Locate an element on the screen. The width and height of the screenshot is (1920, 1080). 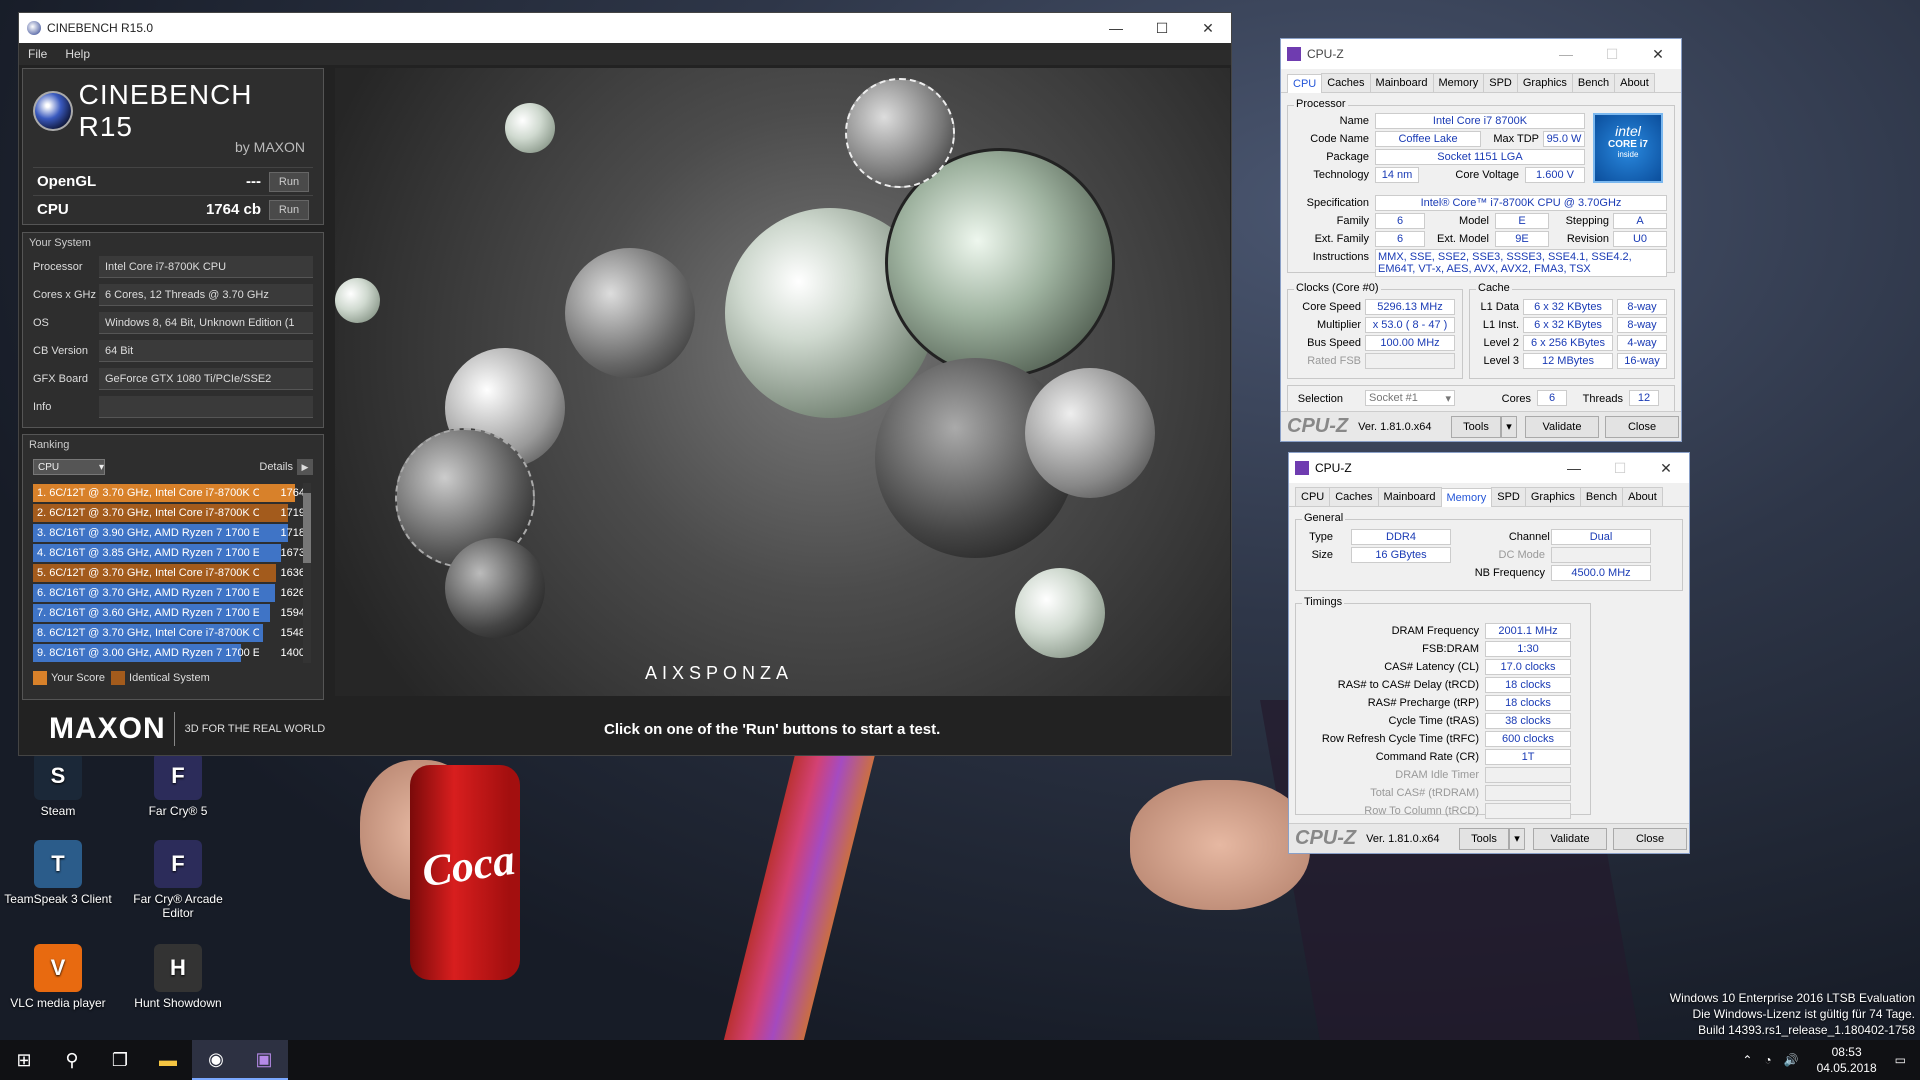
ranking-item-score: 1673 is located at coordinates (292, 553).